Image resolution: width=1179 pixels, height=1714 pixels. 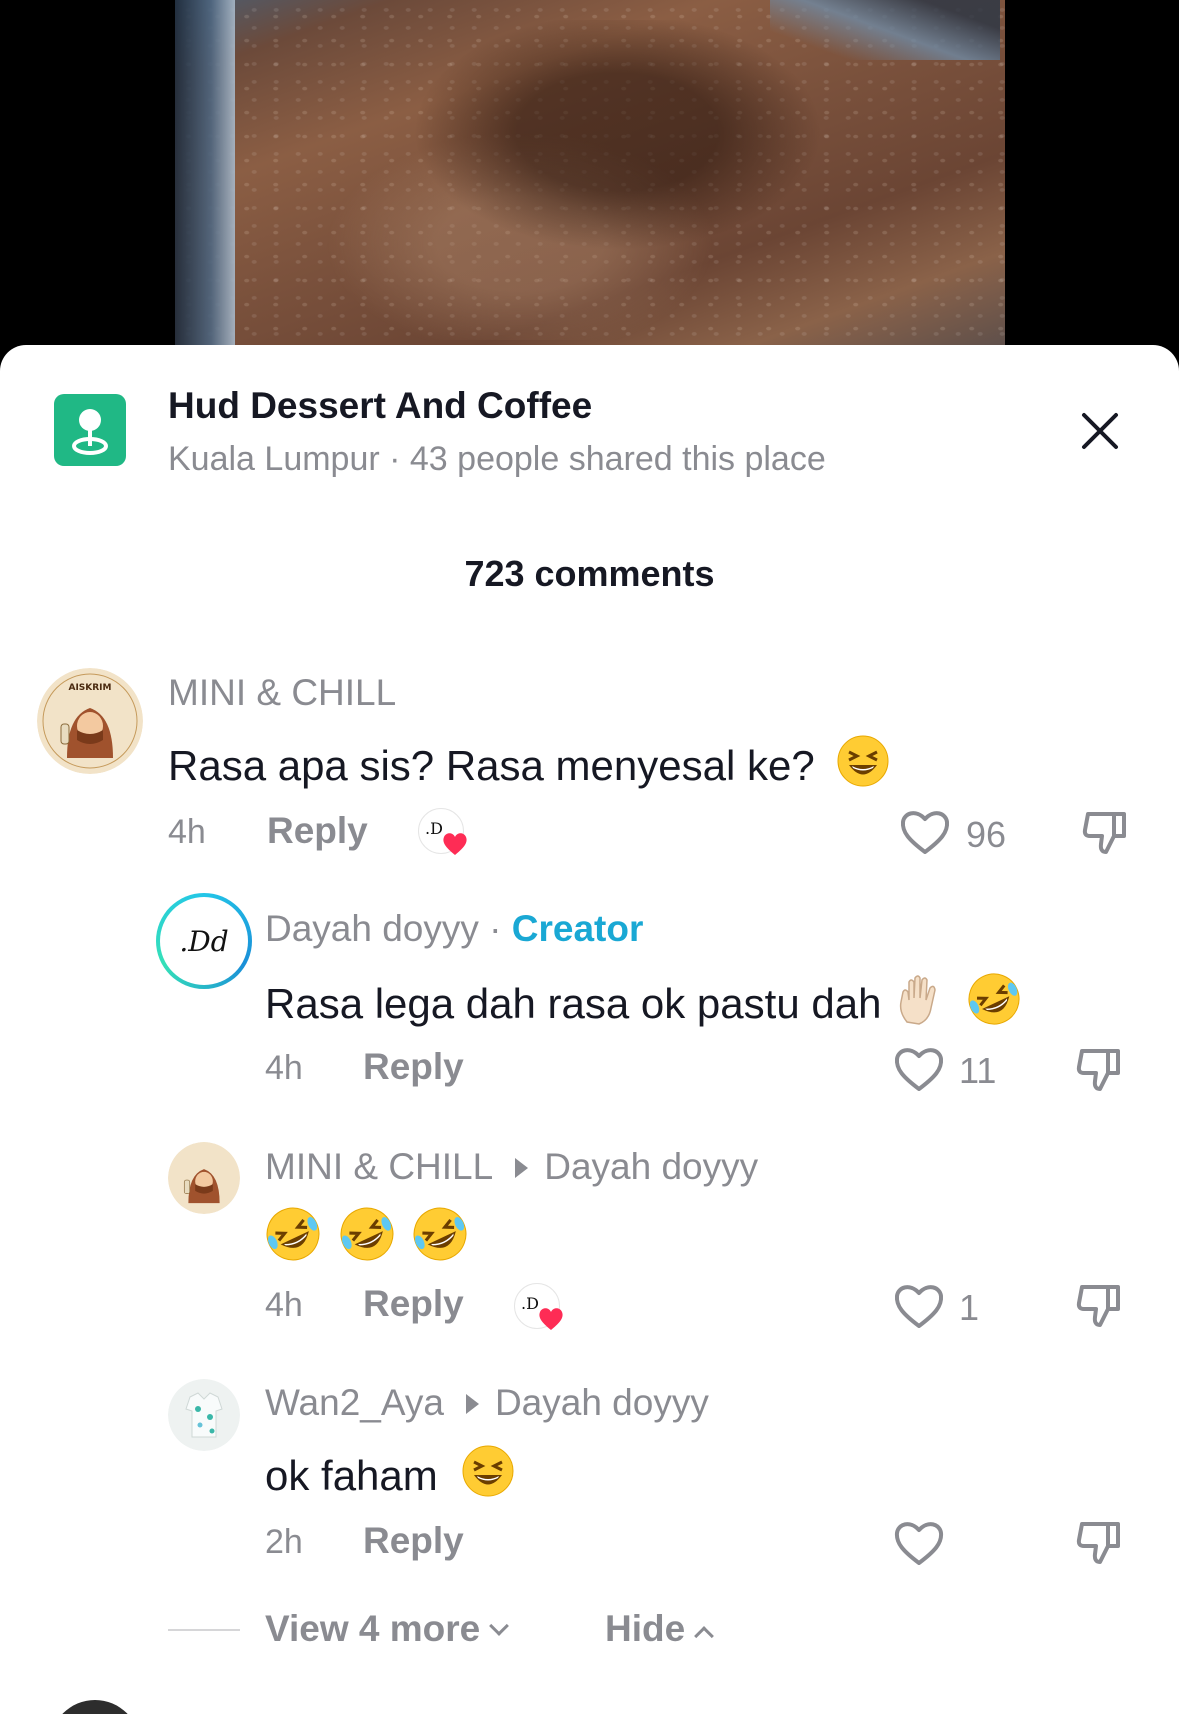 I want to click on place-name: Hud Dessert And Coffee, so click(x=380, y=406).